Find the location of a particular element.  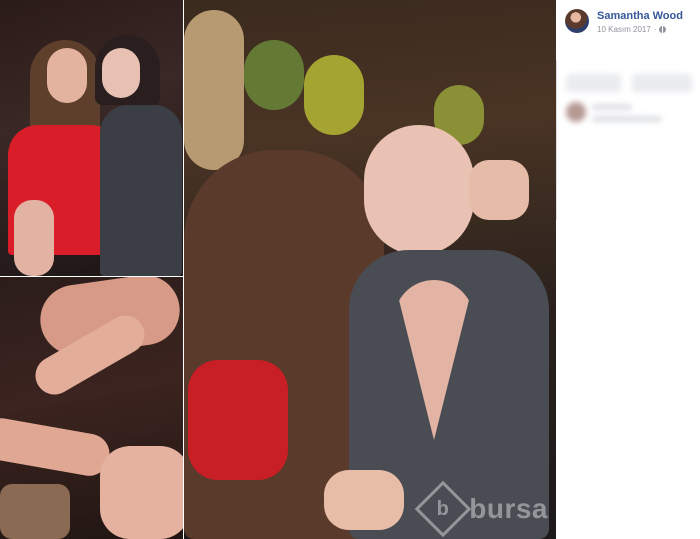

blurred-content is located at coordinates (629, 97).